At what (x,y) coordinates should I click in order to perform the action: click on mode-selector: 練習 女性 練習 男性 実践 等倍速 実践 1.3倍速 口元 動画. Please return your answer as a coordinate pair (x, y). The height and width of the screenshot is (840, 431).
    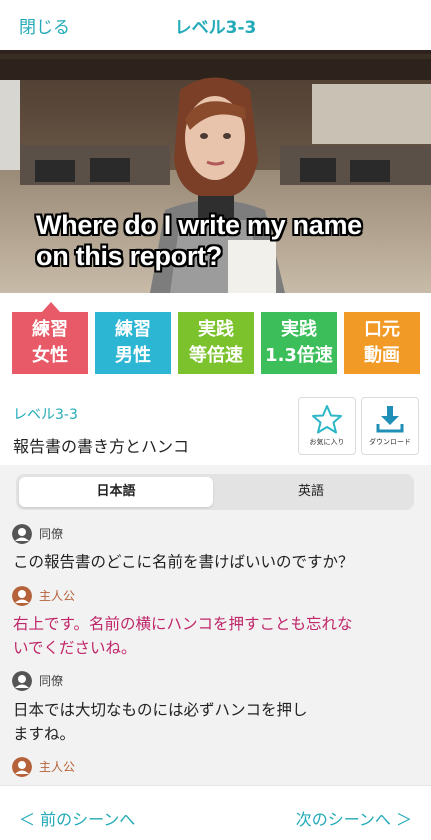
    Looking at the image, I should click on (215, 339).